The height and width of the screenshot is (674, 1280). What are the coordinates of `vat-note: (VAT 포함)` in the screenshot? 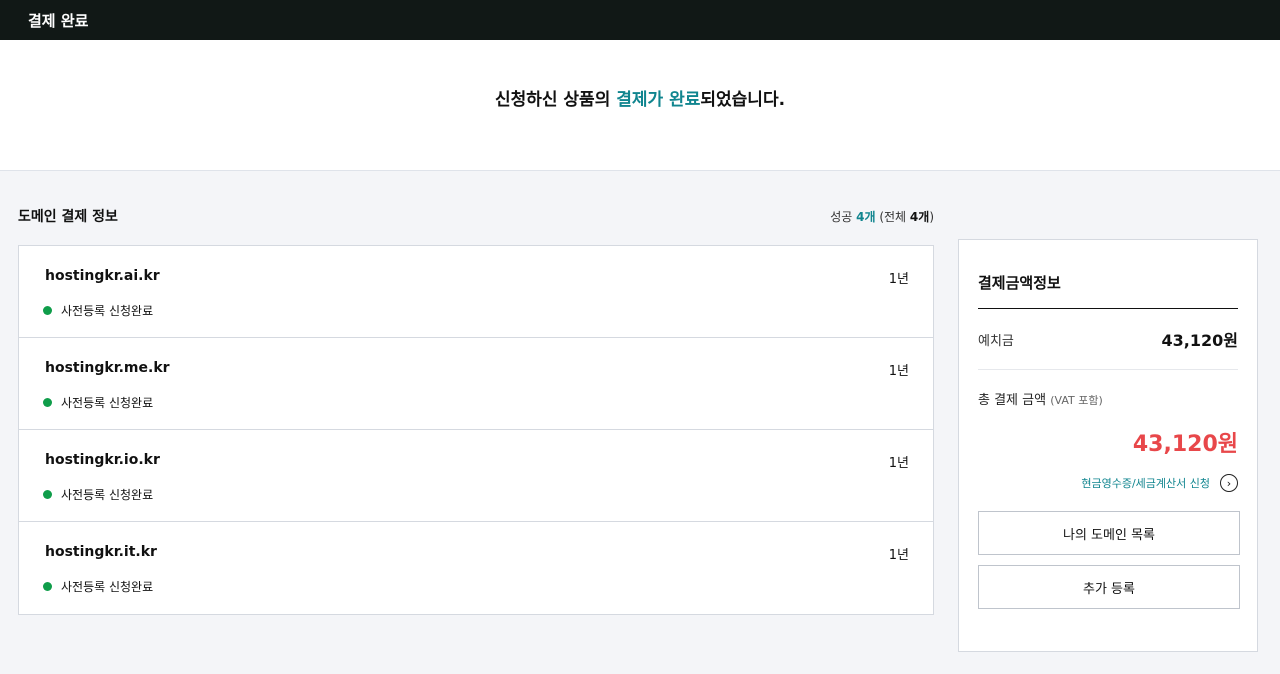 It's located at (1076, 400).